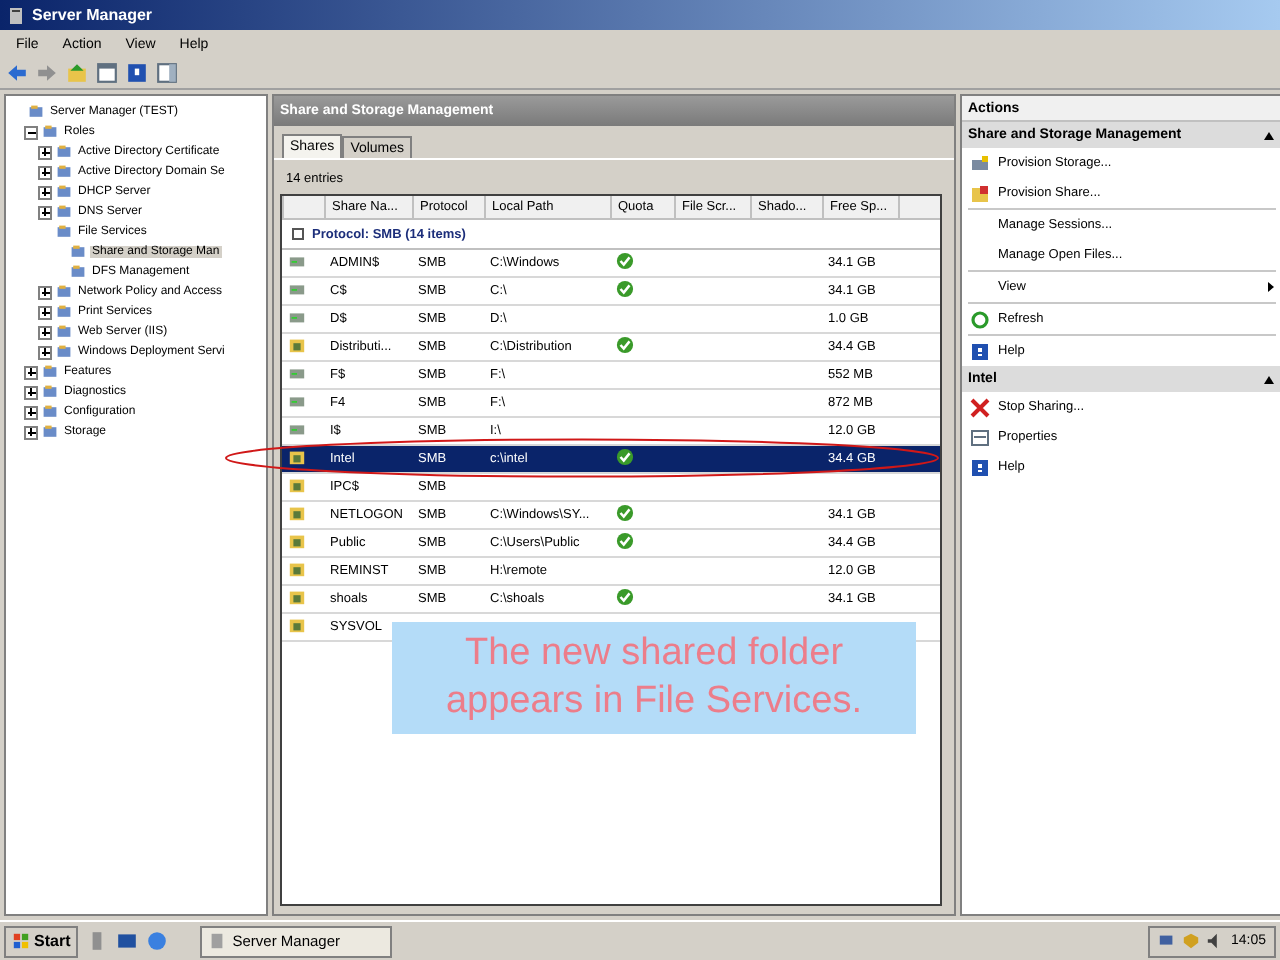  What do you see at coordinates (1191, 941) in the screenshot?
I see `shield-icon` at bounding box center [1191, 941].